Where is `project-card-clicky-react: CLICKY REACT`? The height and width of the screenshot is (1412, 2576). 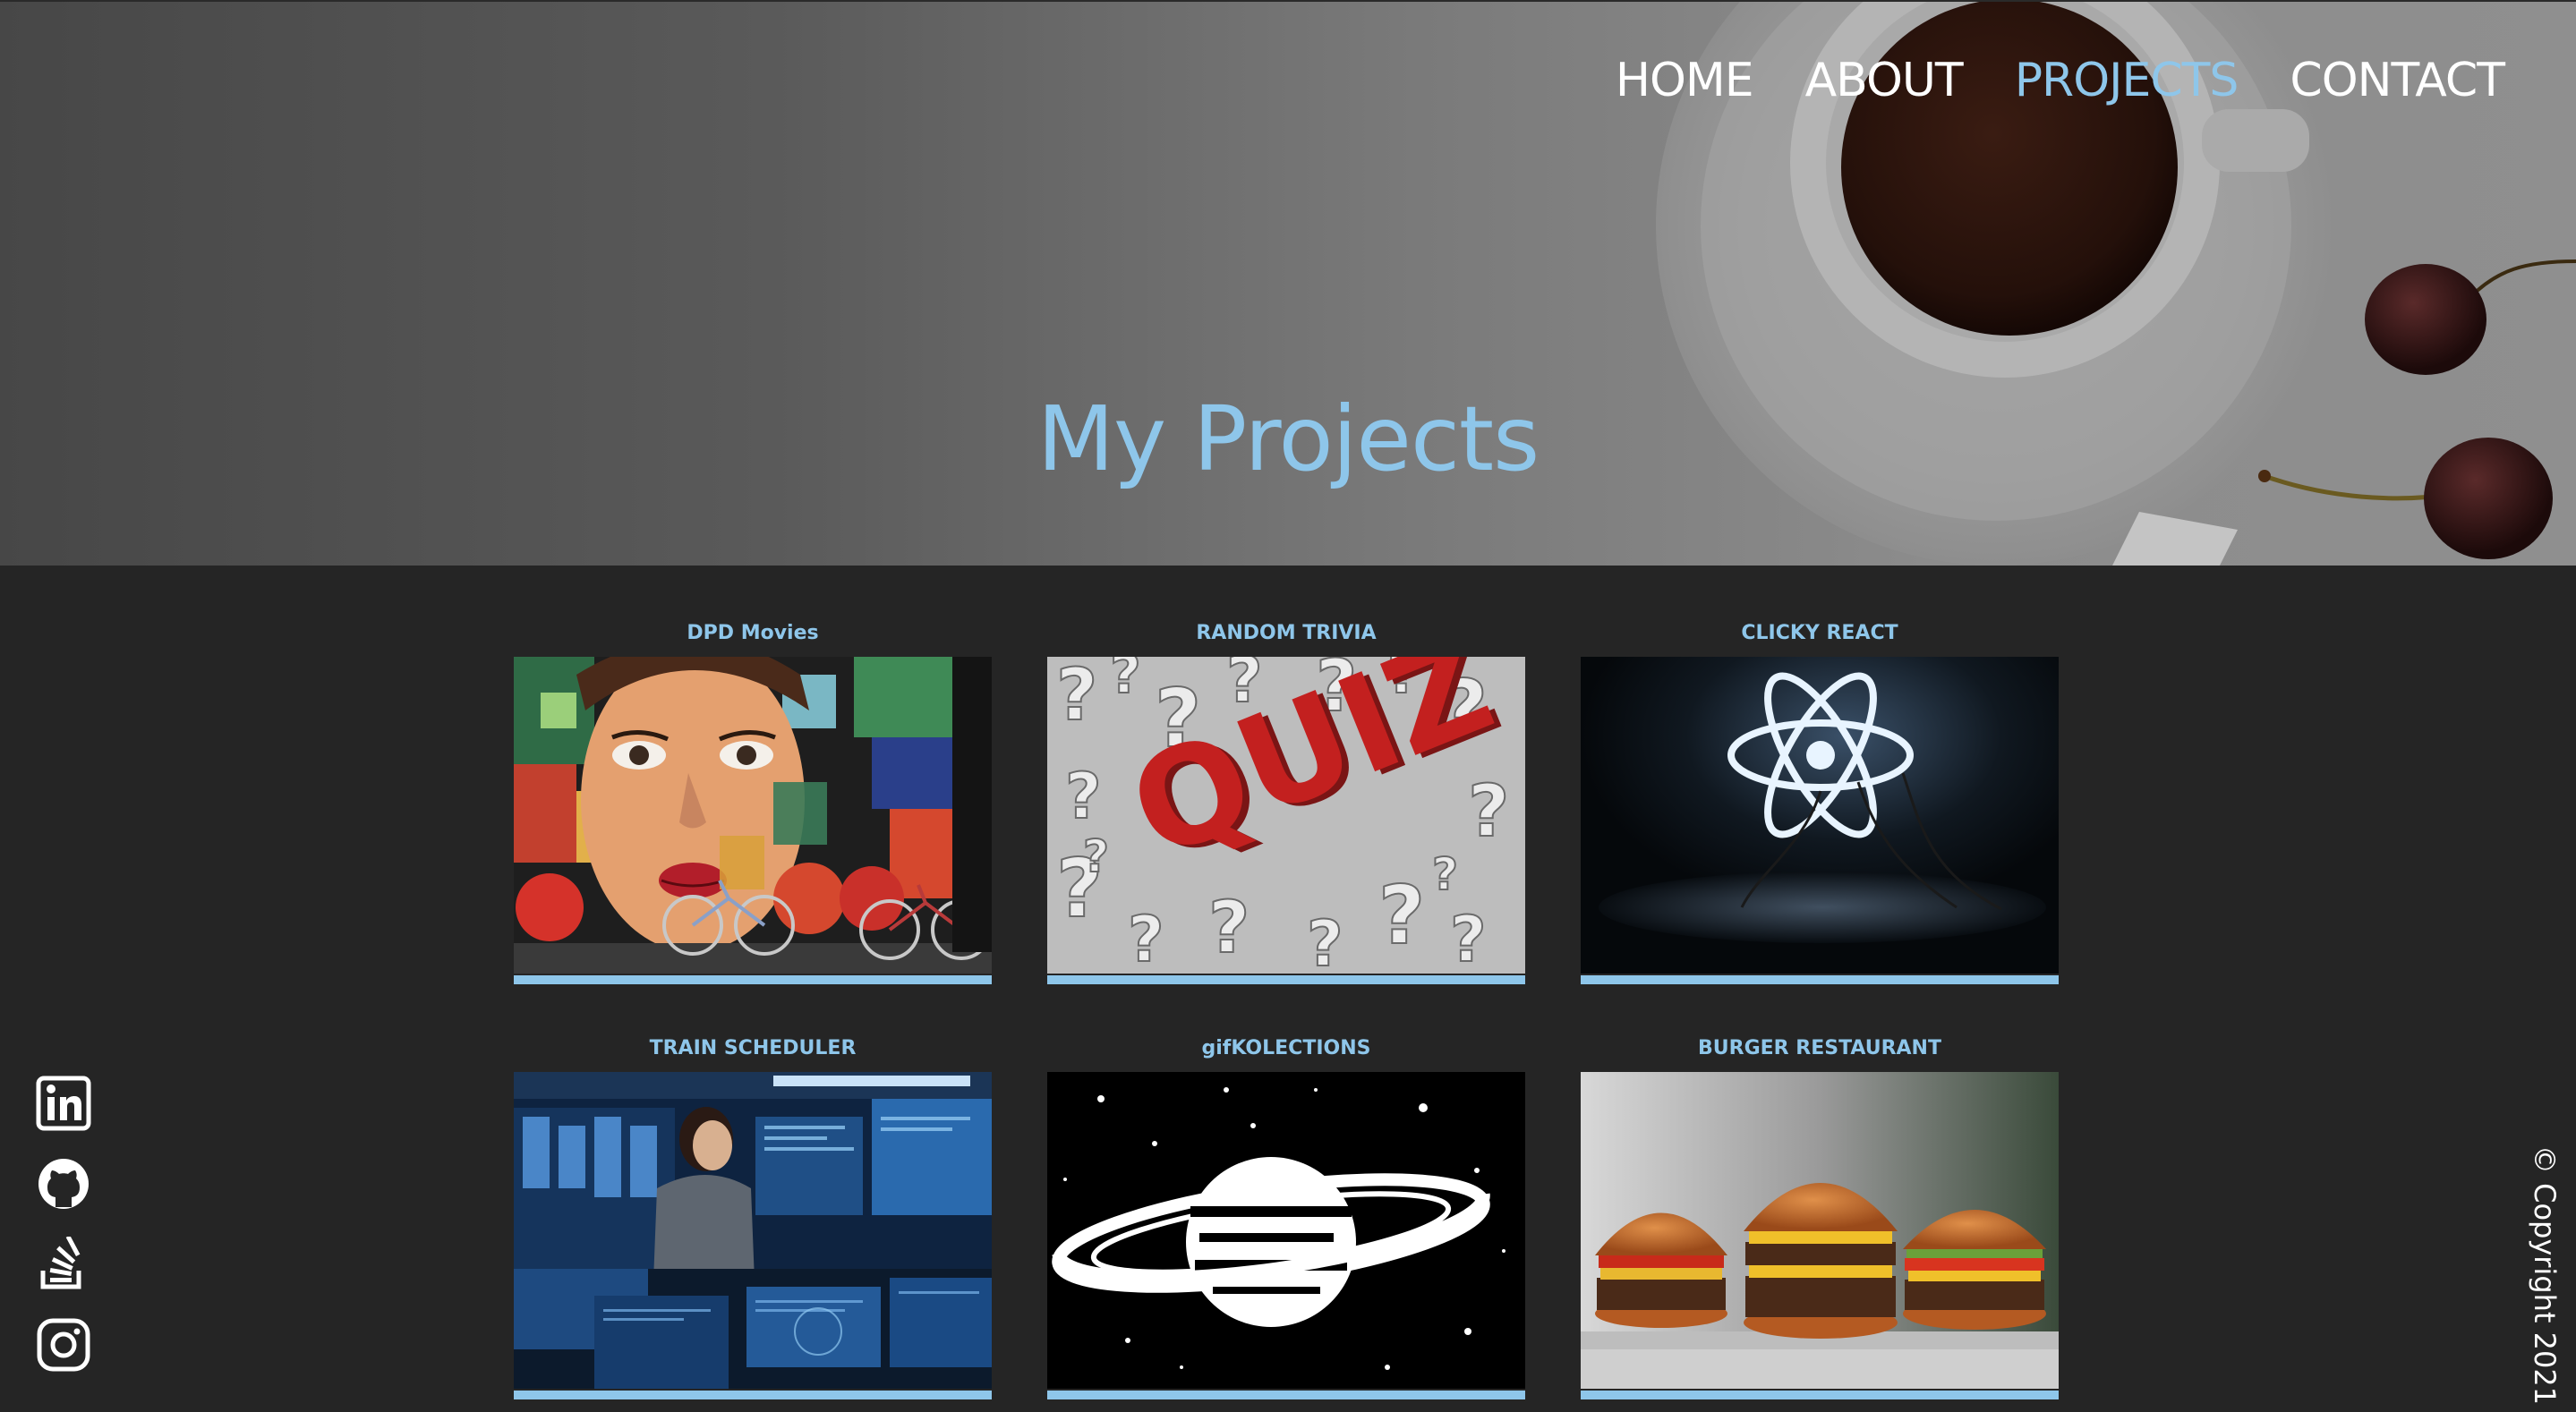 project-card-clicky-react: CLICKY REACT is located at coordinates (1820, 800).